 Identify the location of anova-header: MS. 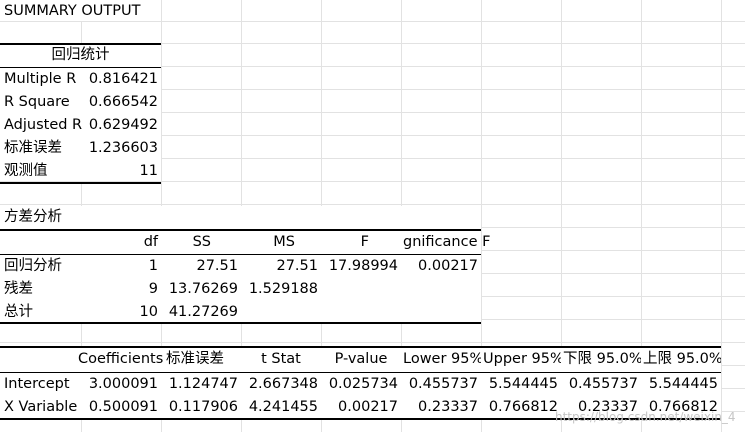
(284, 242).